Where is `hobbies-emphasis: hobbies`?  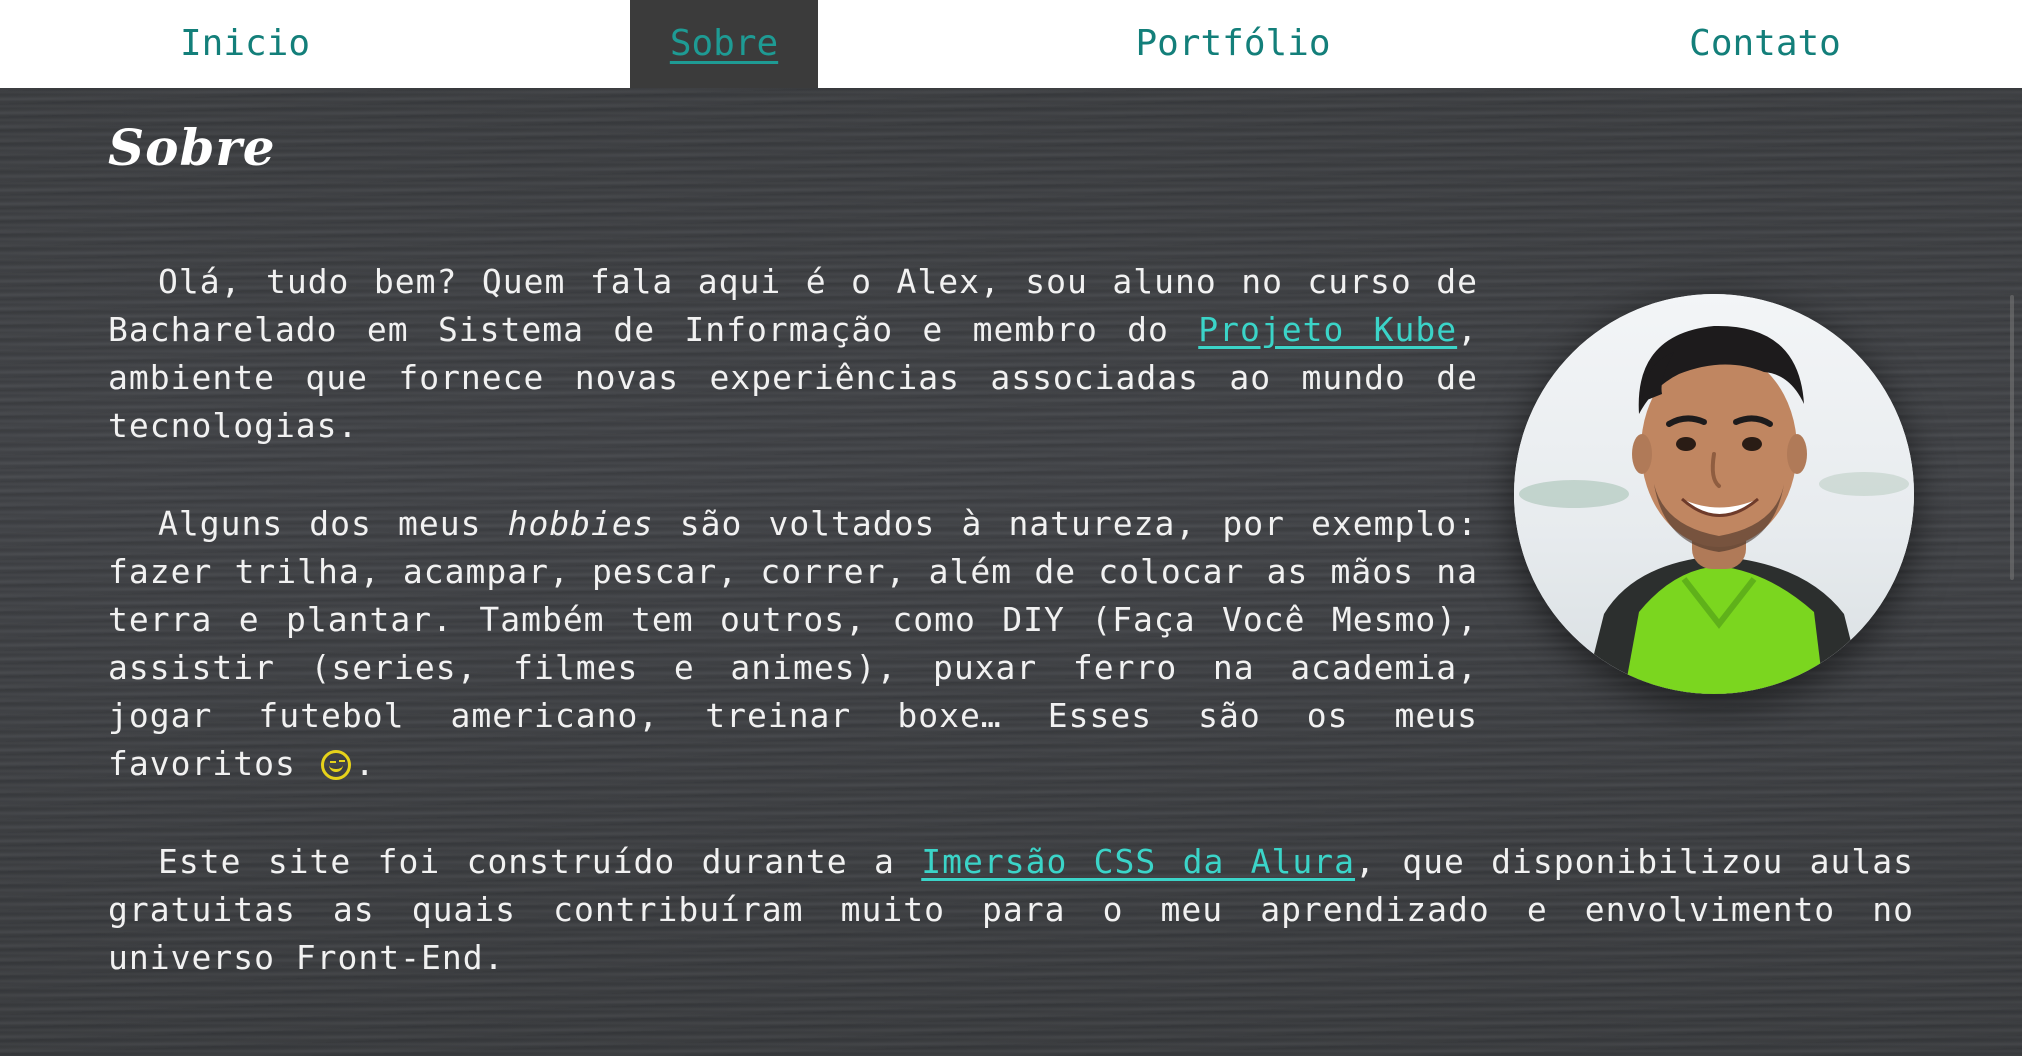
hobbies-emphasis: hobbies is located at coordinates (580, 523).